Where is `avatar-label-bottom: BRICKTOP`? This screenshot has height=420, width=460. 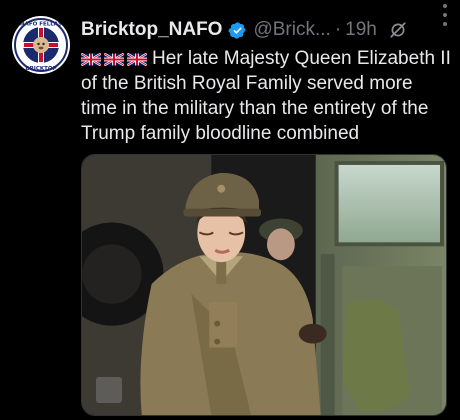 avatar-label-bottom: BRICKTOP is located at coordinates (40, 69).